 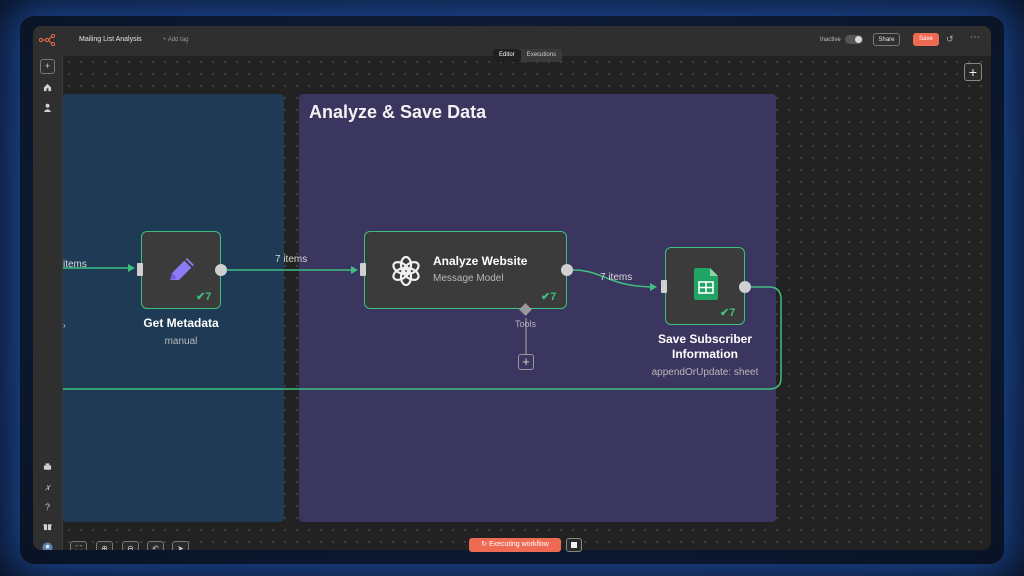 What do you see at coordinates (75, 264) in the screenshot?
I see `connection-label-incoming: items` at bounding box center [75, 264].